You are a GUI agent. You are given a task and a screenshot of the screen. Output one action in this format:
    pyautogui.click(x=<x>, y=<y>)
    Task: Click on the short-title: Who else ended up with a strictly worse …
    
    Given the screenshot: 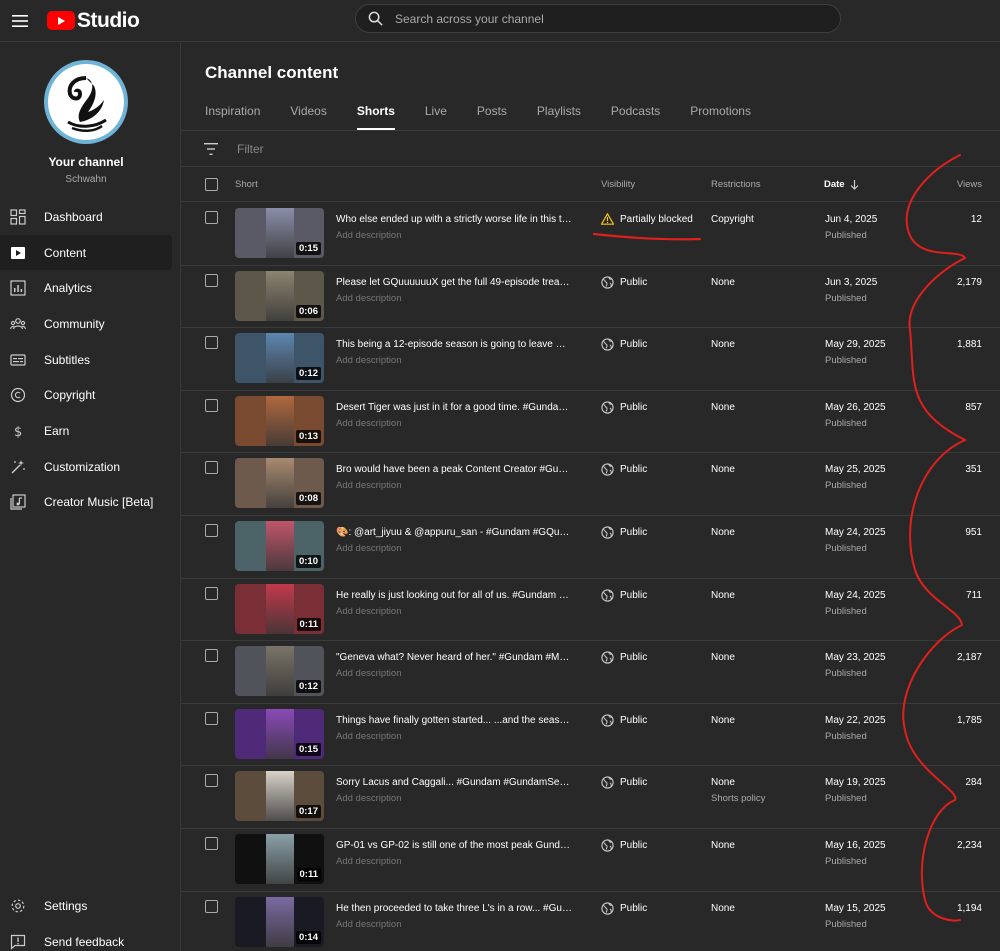 What is the action you would take?
    pyautogui.click(x=454, y=219)
    